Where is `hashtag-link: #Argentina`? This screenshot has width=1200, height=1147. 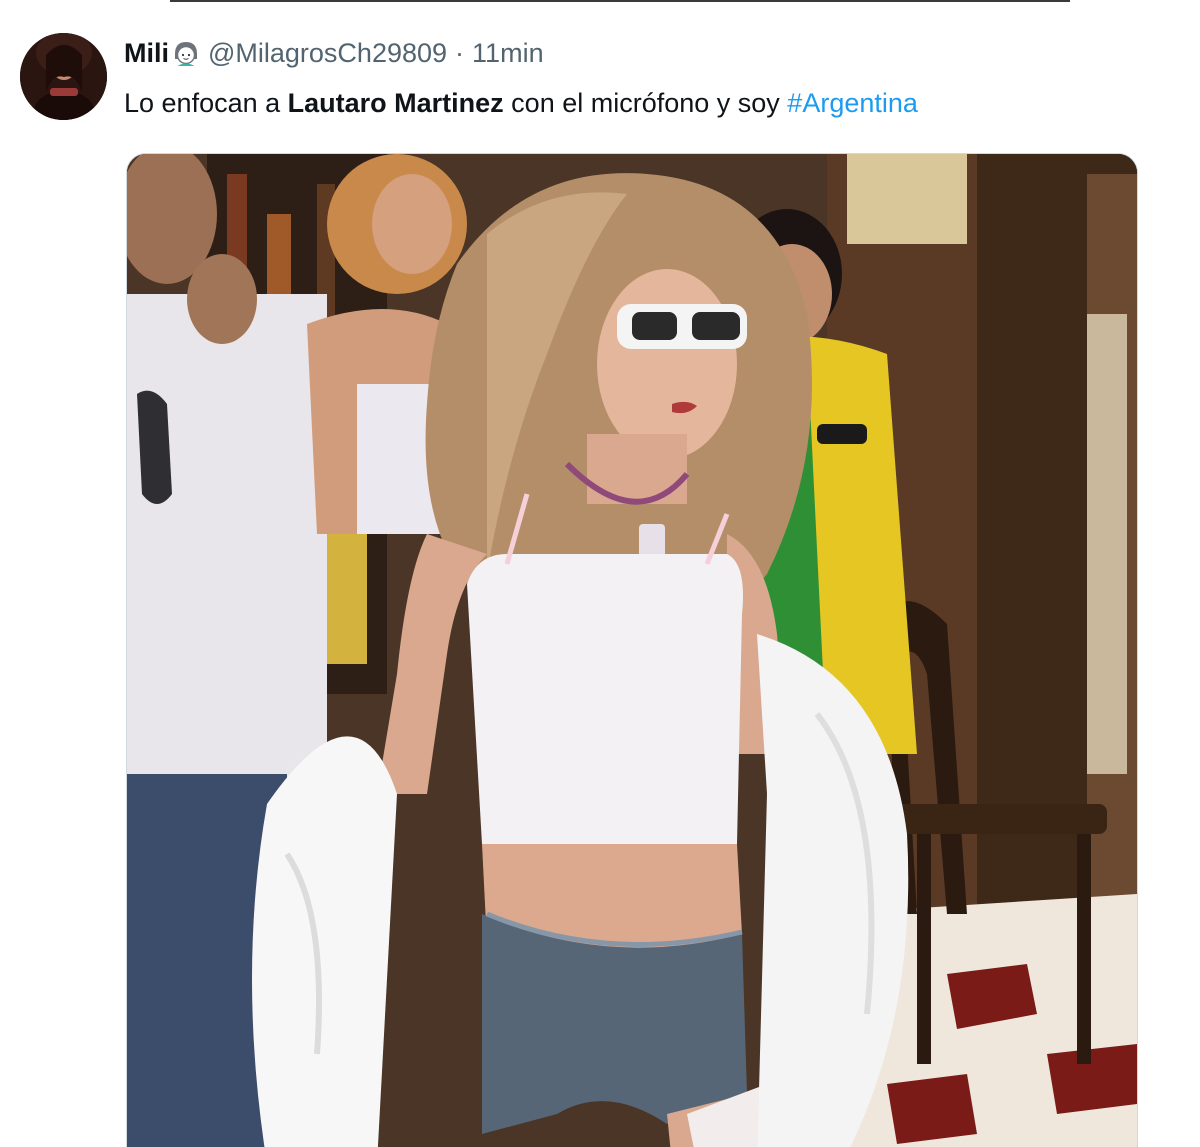 hashtag-link: #Argentina is located at coordinates (852, 103).